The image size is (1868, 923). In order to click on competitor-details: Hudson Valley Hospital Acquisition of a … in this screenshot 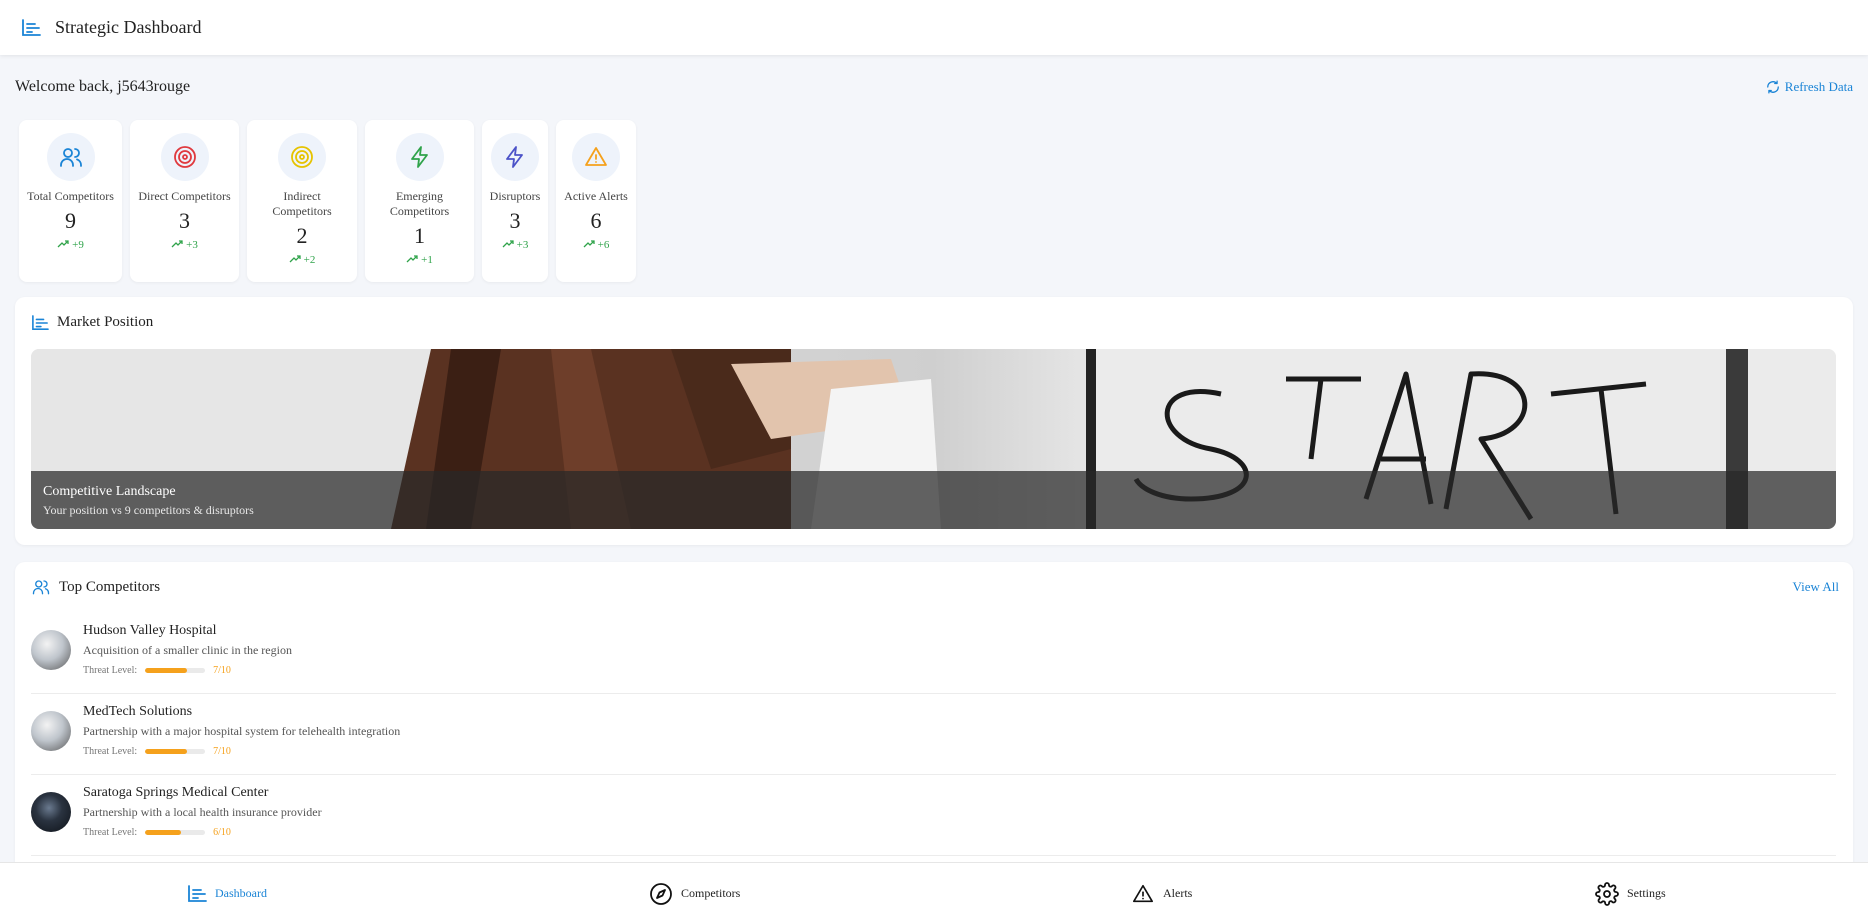, I will do `click(187, 649)`.